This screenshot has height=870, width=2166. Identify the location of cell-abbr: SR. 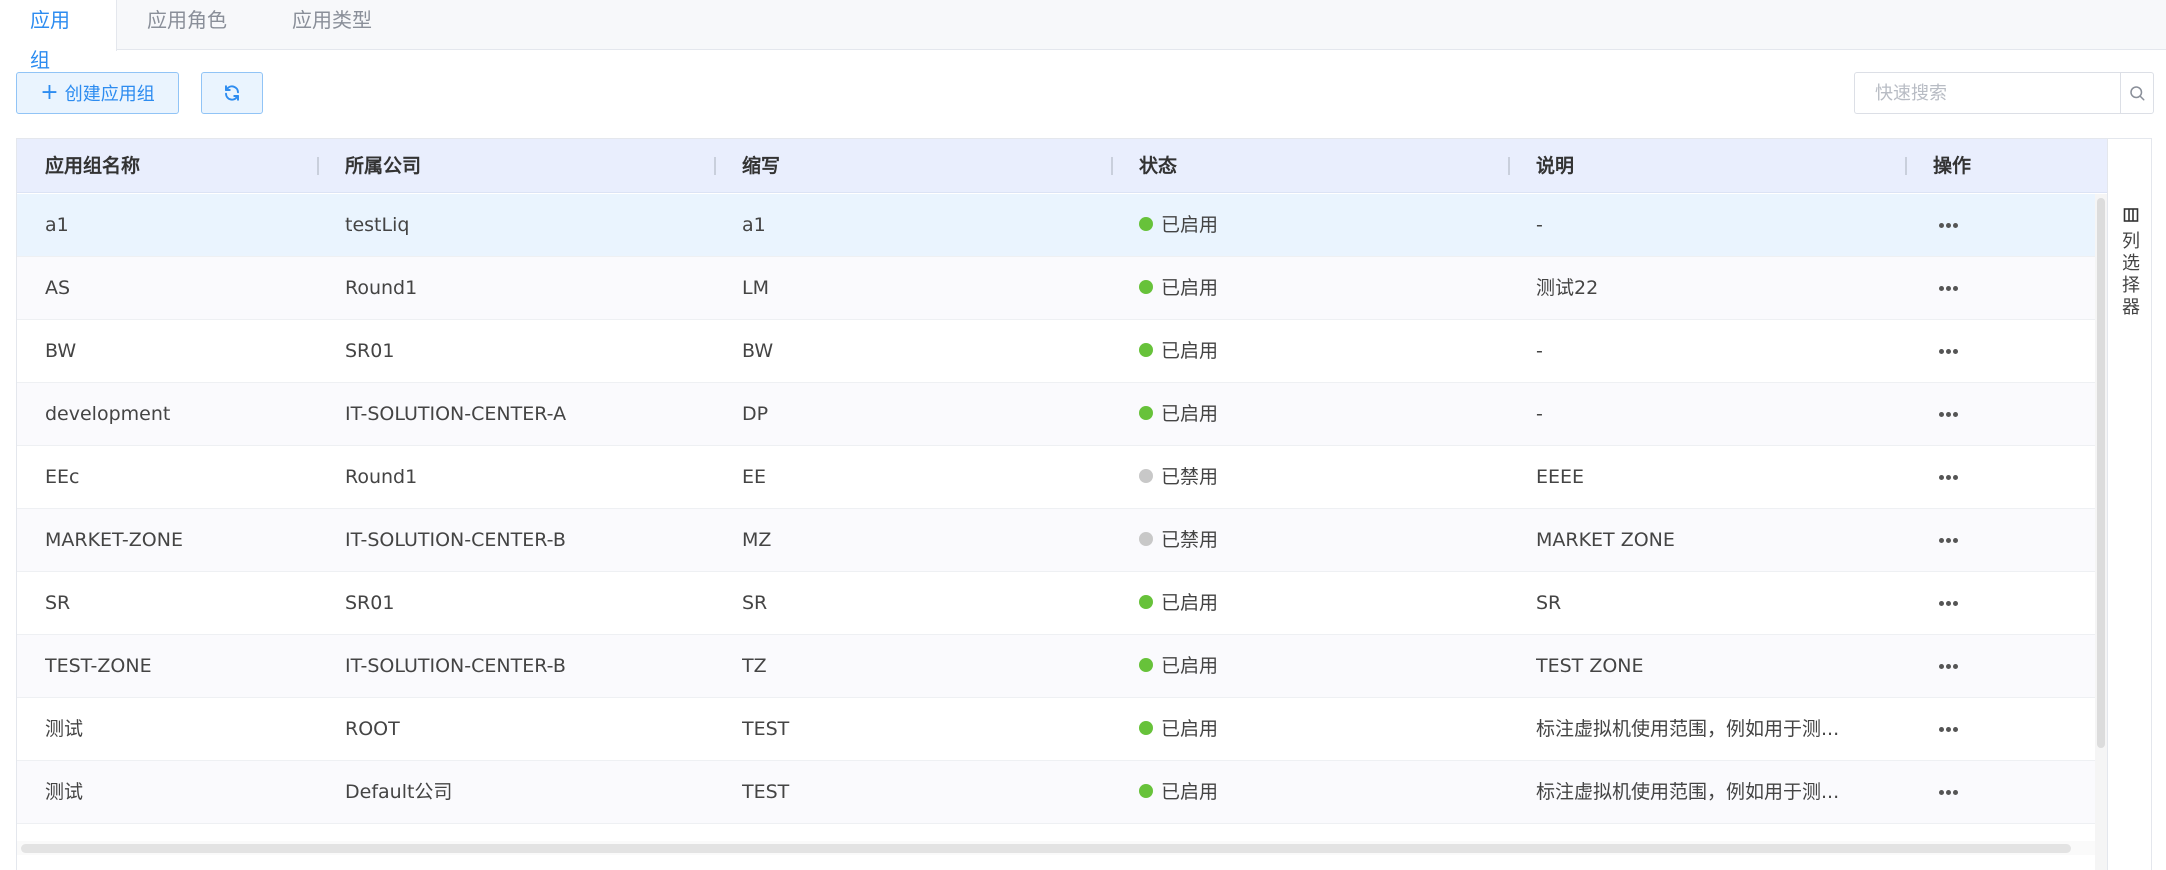
(755, 603).